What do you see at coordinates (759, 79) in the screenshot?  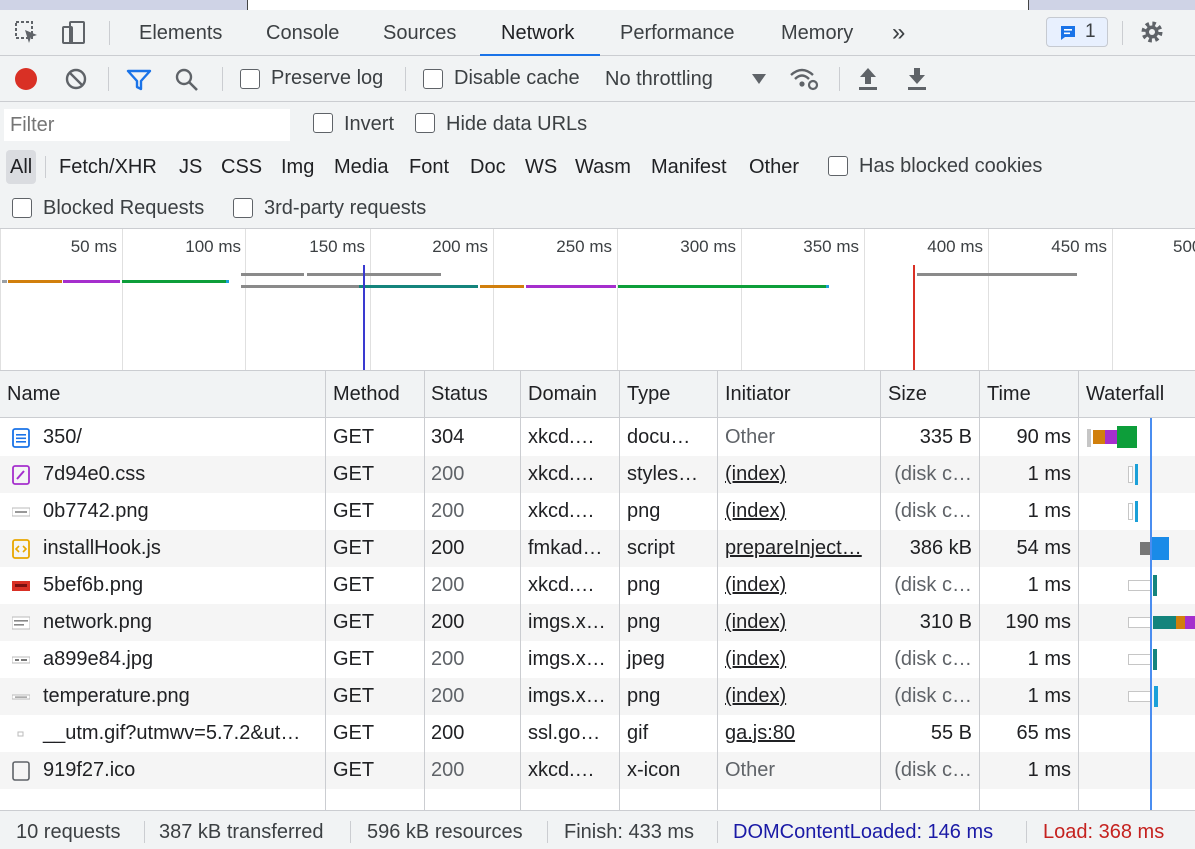 I see `dropdown-arrow-icon` at bounding box center [759, 79].